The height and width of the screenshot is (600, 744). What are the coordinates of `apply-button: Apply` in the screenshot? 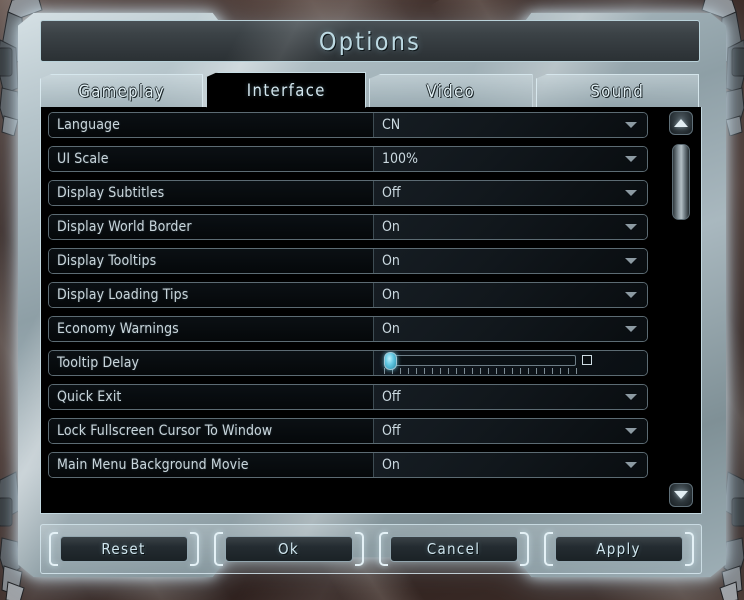 It's located at (618, 549).